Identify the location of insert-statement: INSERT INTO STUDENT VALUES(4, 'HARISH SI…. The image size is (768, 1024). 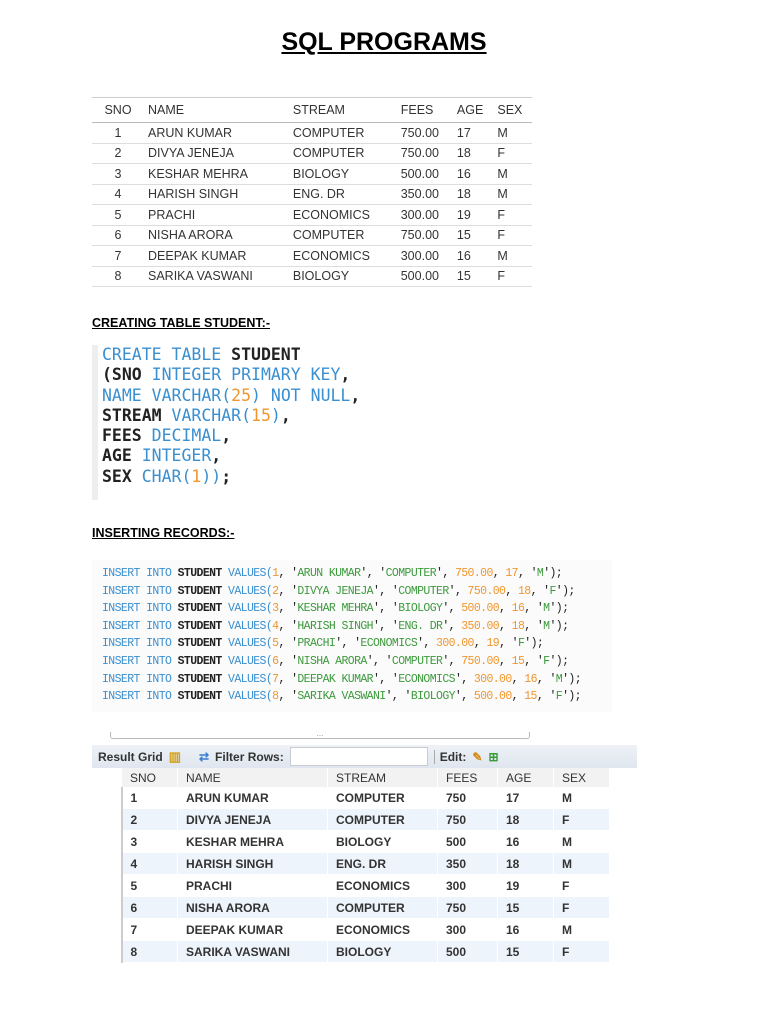
(357, 627).